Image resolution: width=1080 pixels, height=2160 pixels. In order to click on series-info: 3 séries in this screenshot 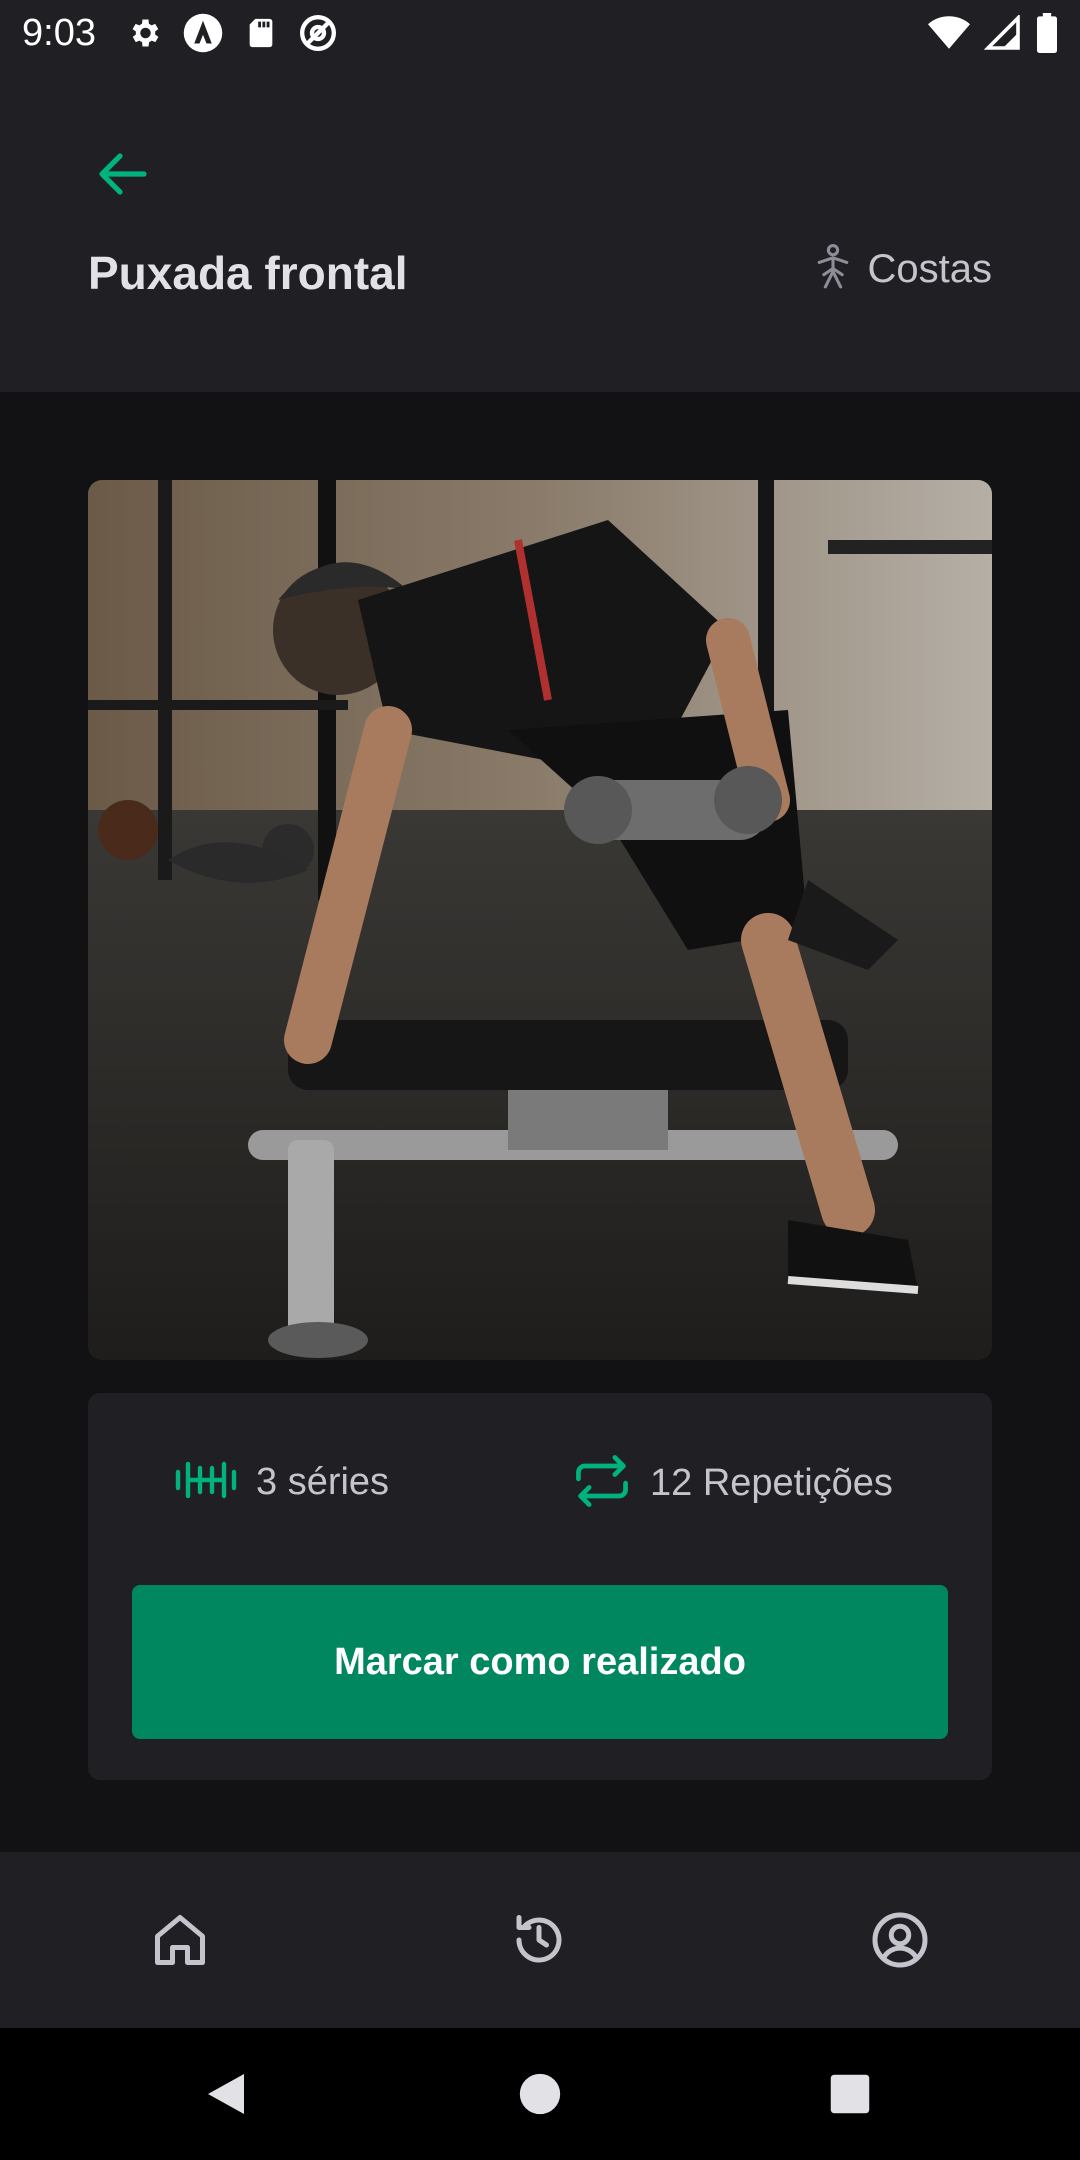, I will do `click(281, 1482)`.